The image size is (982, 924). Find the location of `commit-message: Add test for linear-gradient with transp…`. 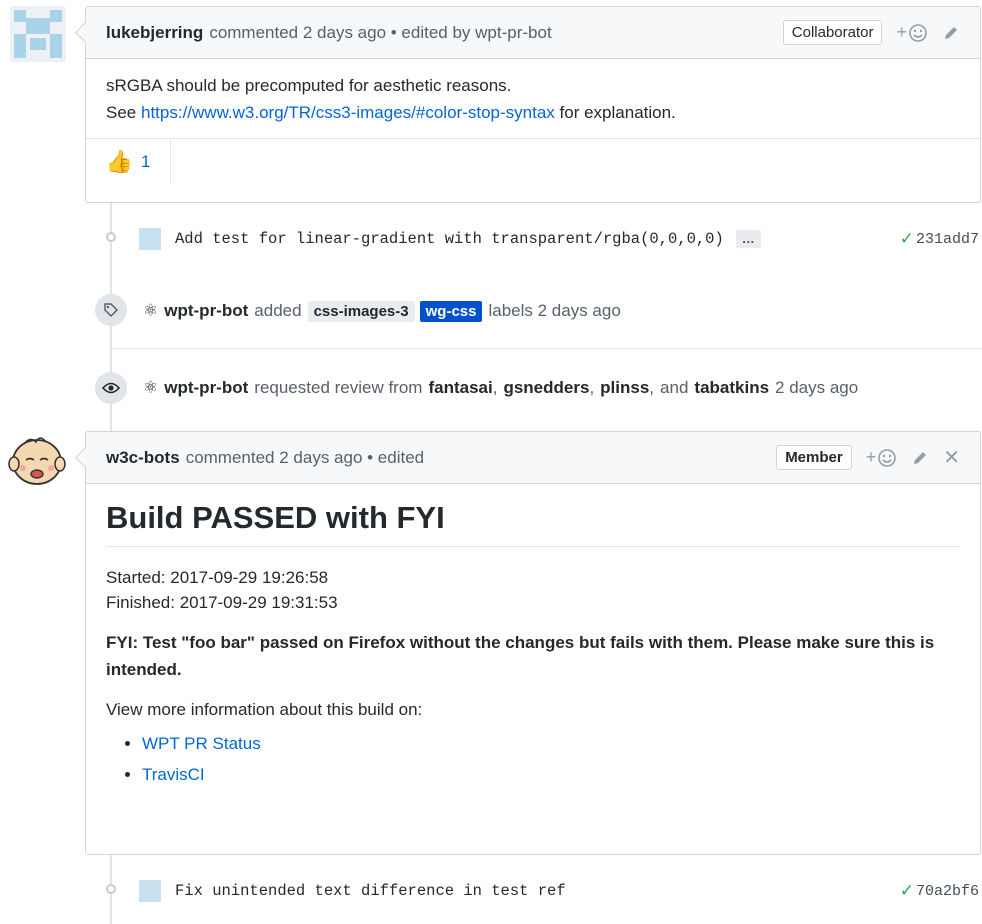

commit-message: Add test for linear-gradient with transp… is located at coordinates (449, 239).